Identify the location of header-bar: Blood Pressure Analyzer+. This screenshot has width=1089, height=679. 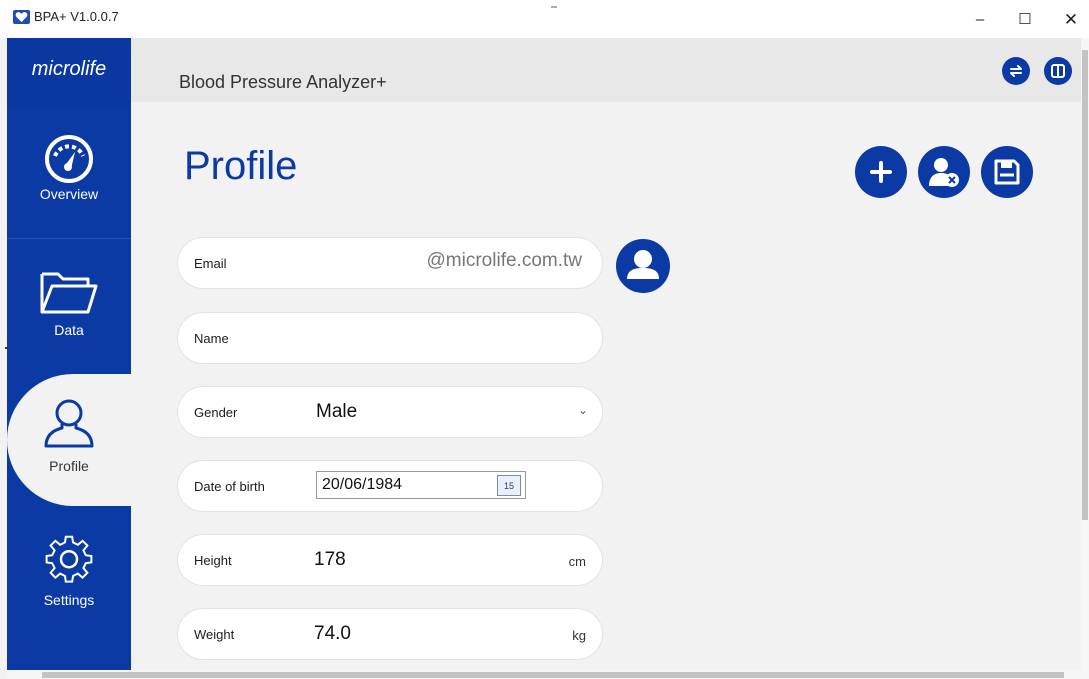
(606, 70).